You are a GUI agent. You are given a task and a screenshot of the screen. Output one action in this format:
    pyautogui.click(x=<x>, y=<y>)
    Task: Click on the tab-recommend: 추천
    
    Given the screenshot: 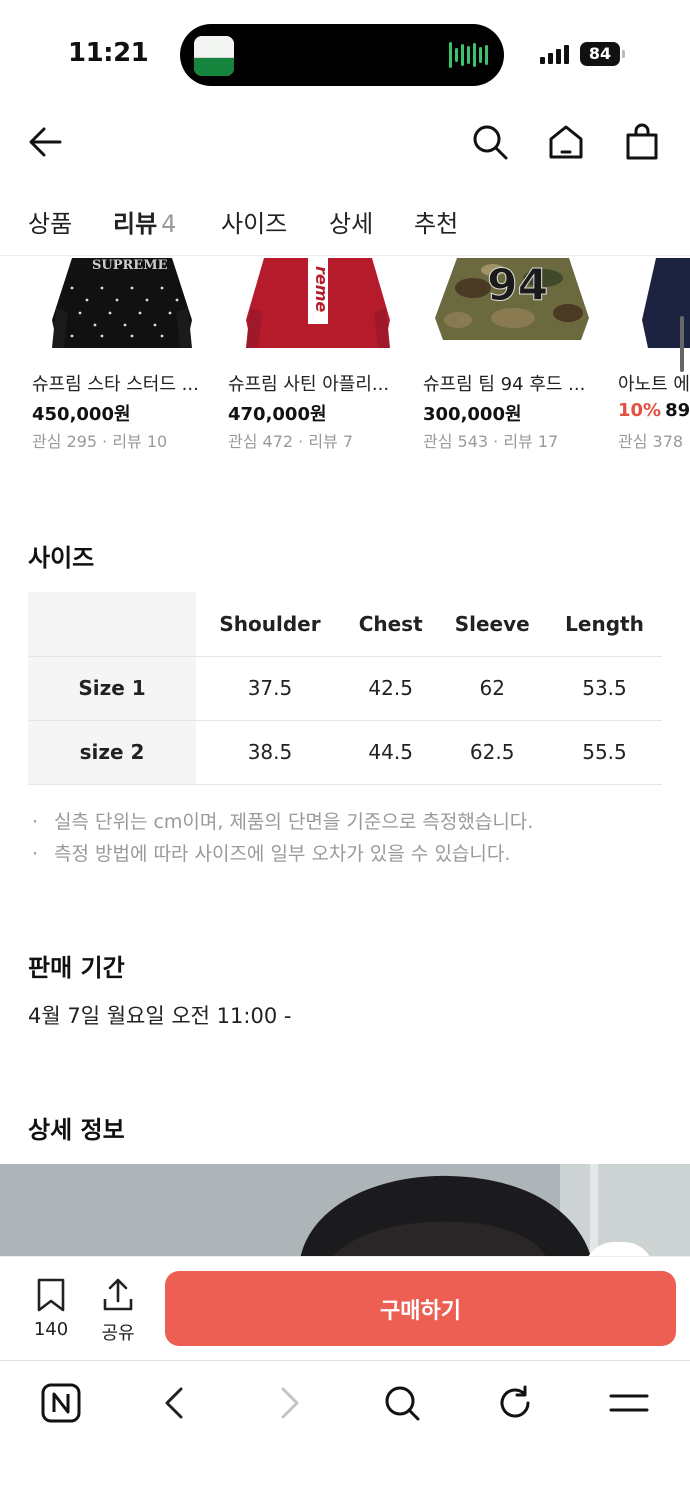 What is the action you would take?
    pyautogui.click(x=436, y=221)
    